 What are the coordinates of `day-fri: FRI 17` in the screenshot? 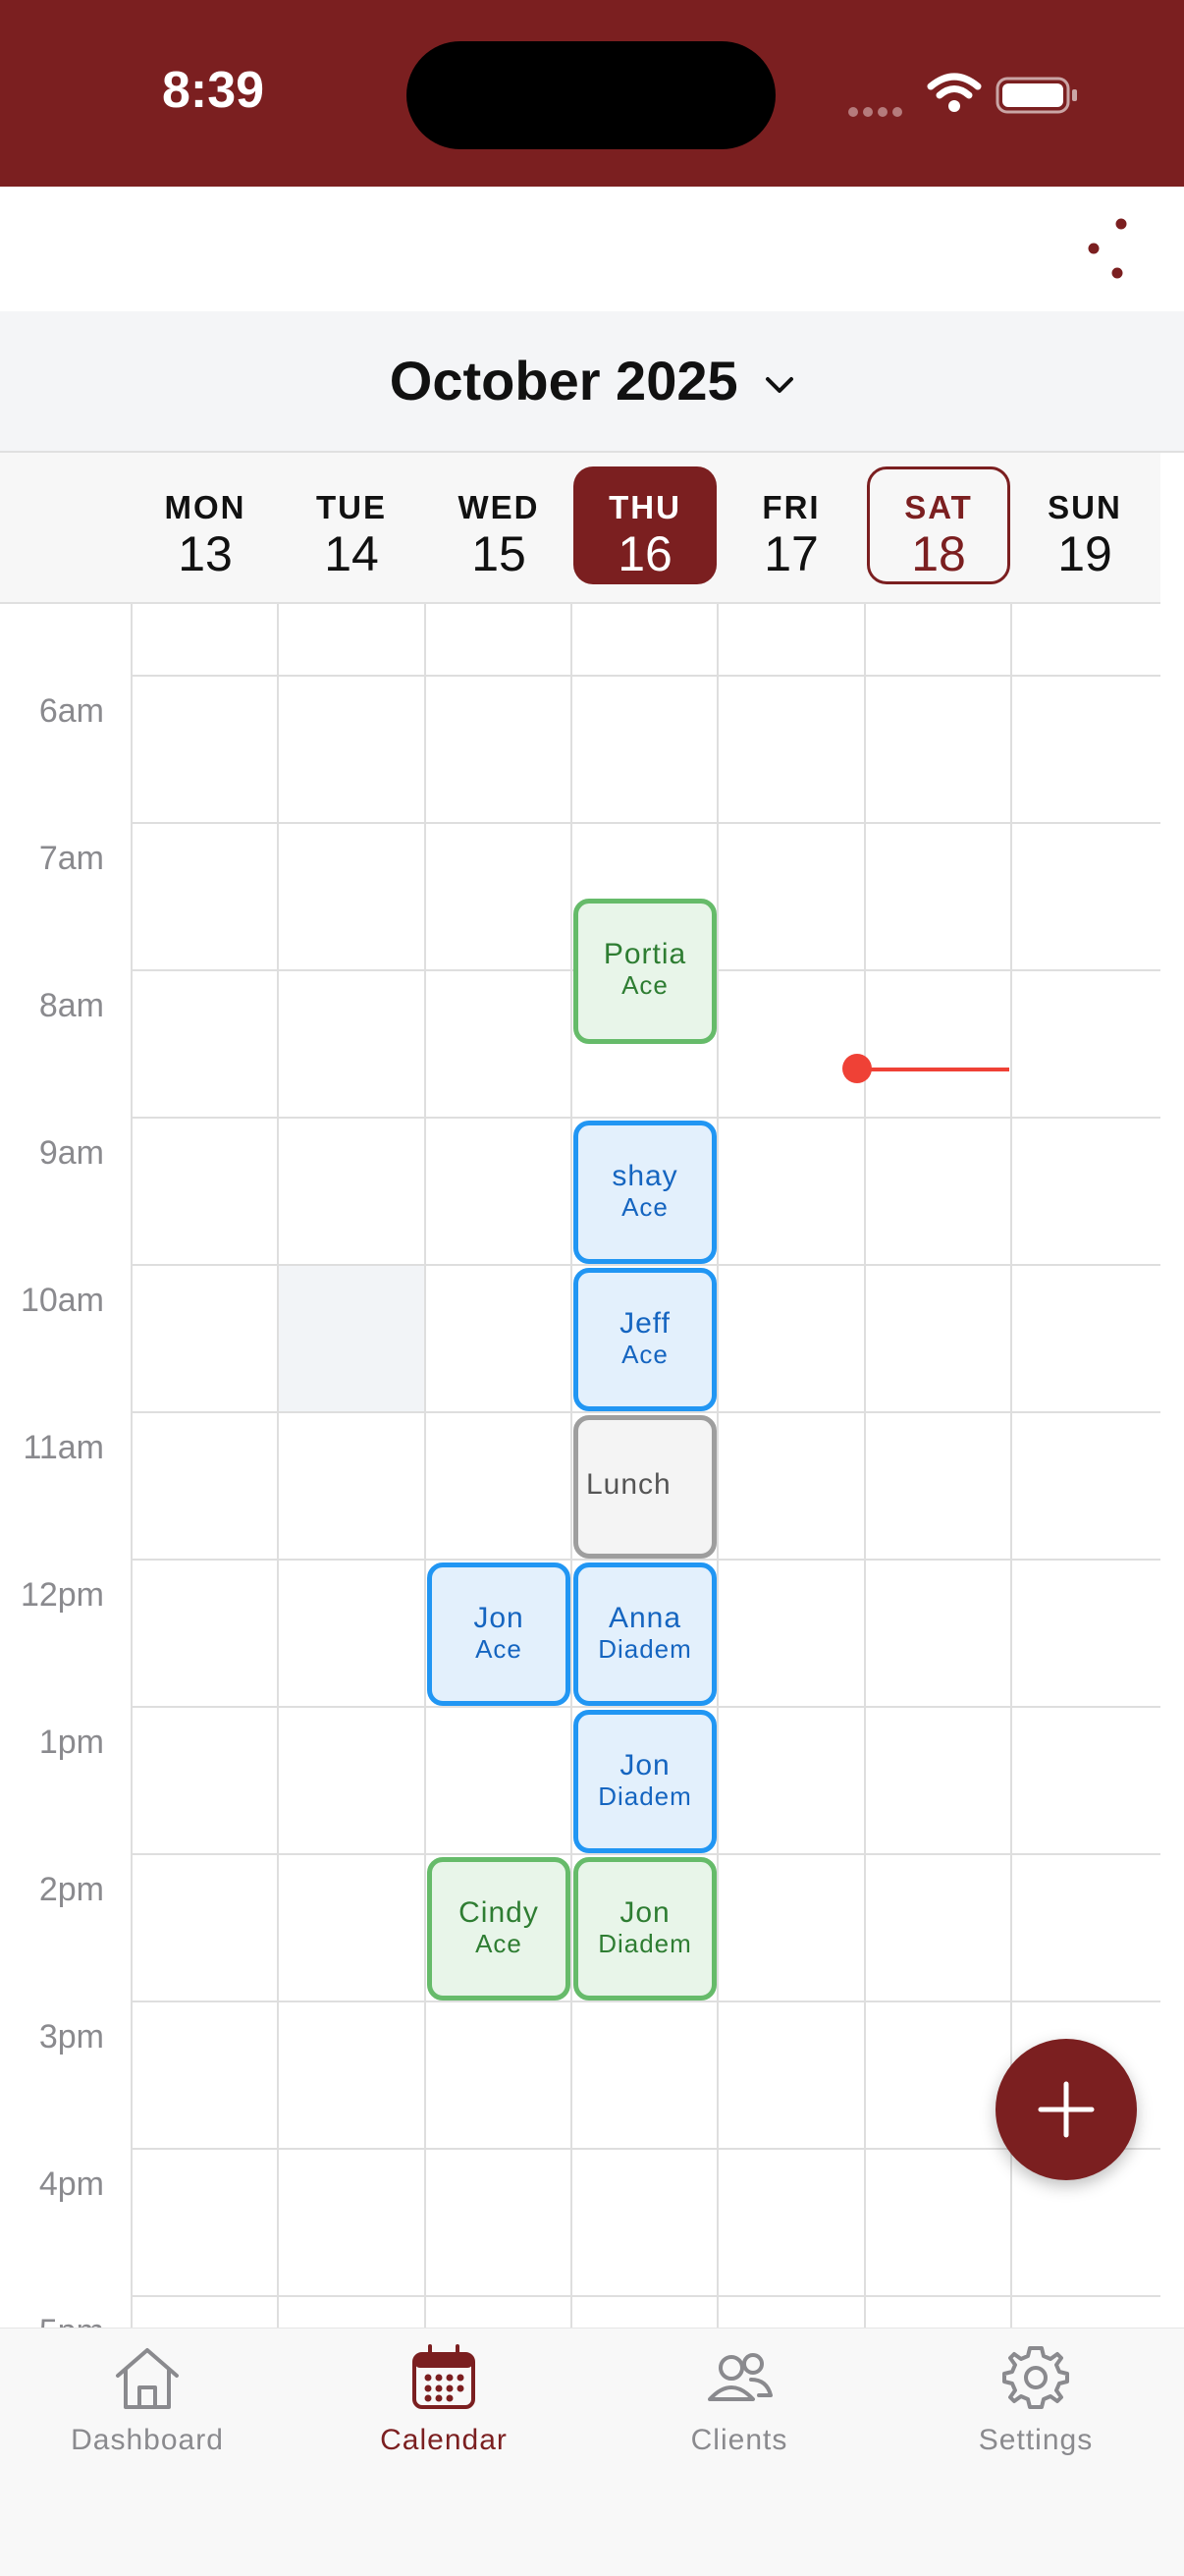 It's located at (791, 525).